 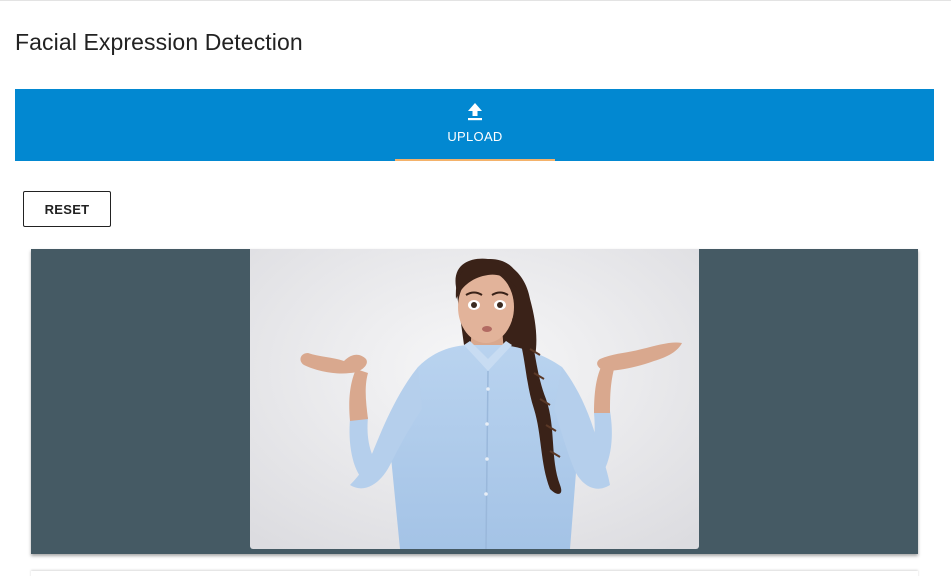 What do you see at coordinates (475, 112) in the screenshot?
I see `upload-icon` at bounding box center [475, 112].